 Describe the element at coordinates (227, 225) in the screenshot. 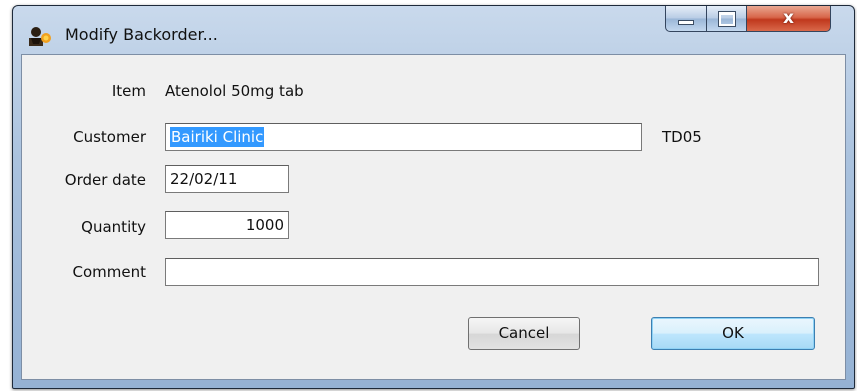

I see `quantity-input: 1000` at that location.